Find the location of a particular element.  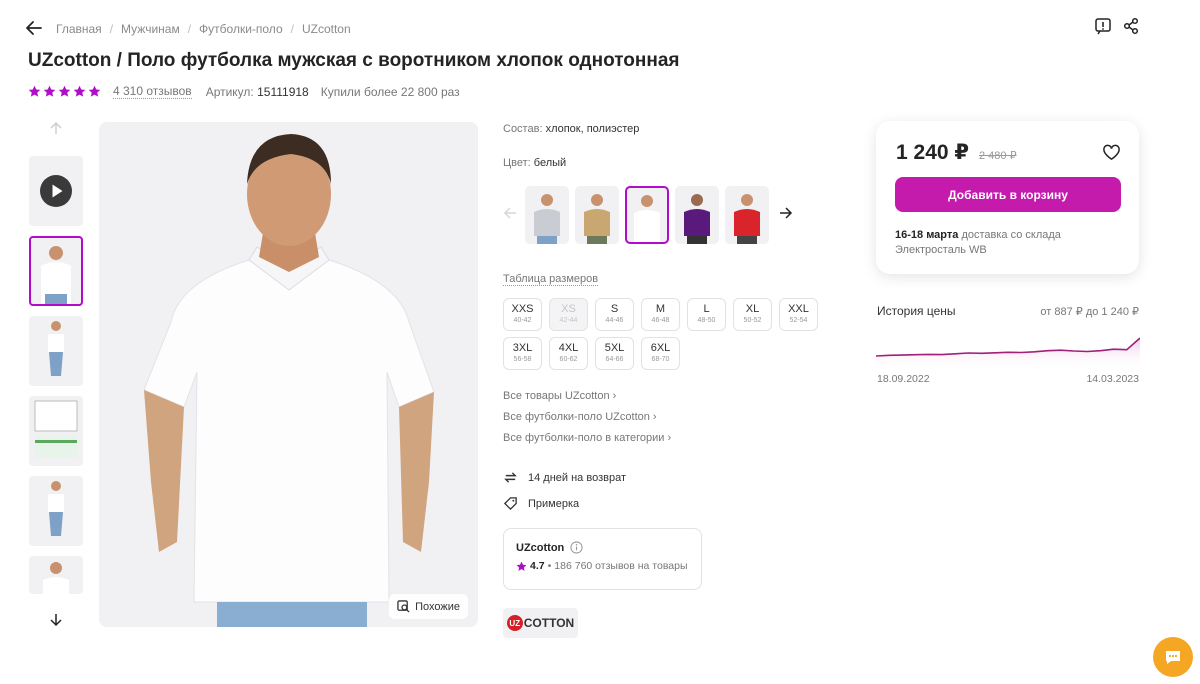

size-range: 42-44 is located at coordinates (568, 320).